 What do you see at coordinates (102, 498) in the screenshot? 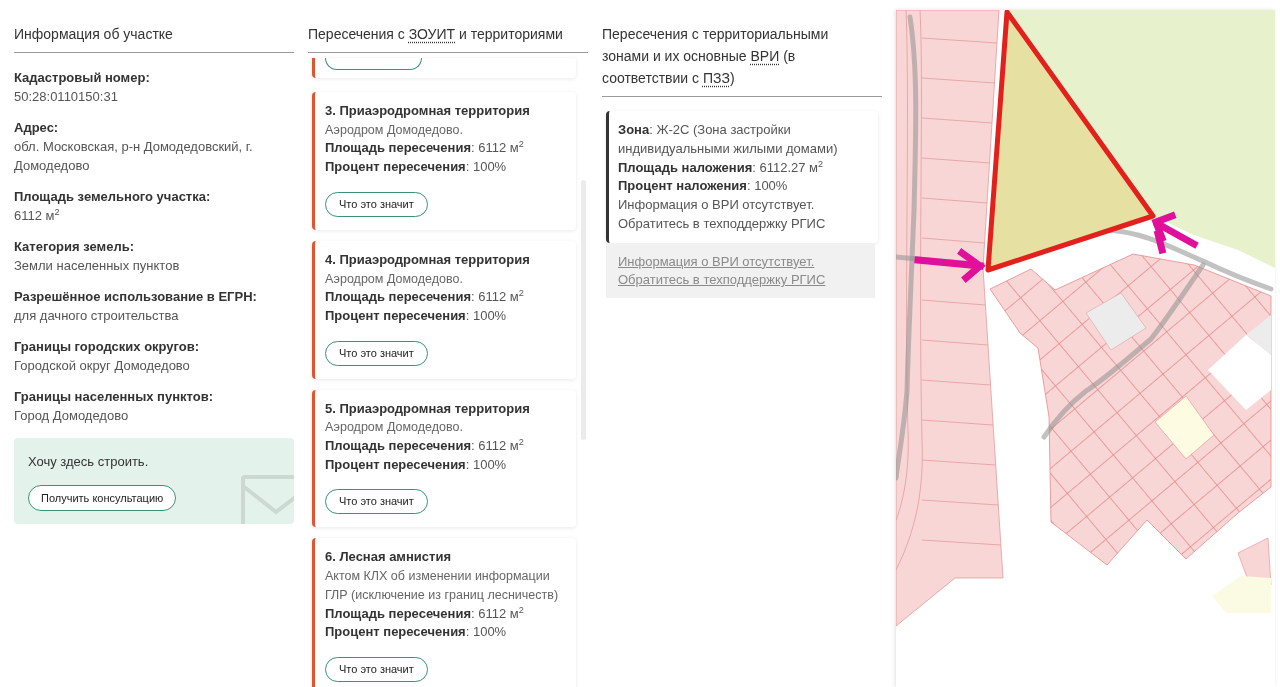
I see `consultation-button: Получить консультацию` at bounding box center [102, 498].